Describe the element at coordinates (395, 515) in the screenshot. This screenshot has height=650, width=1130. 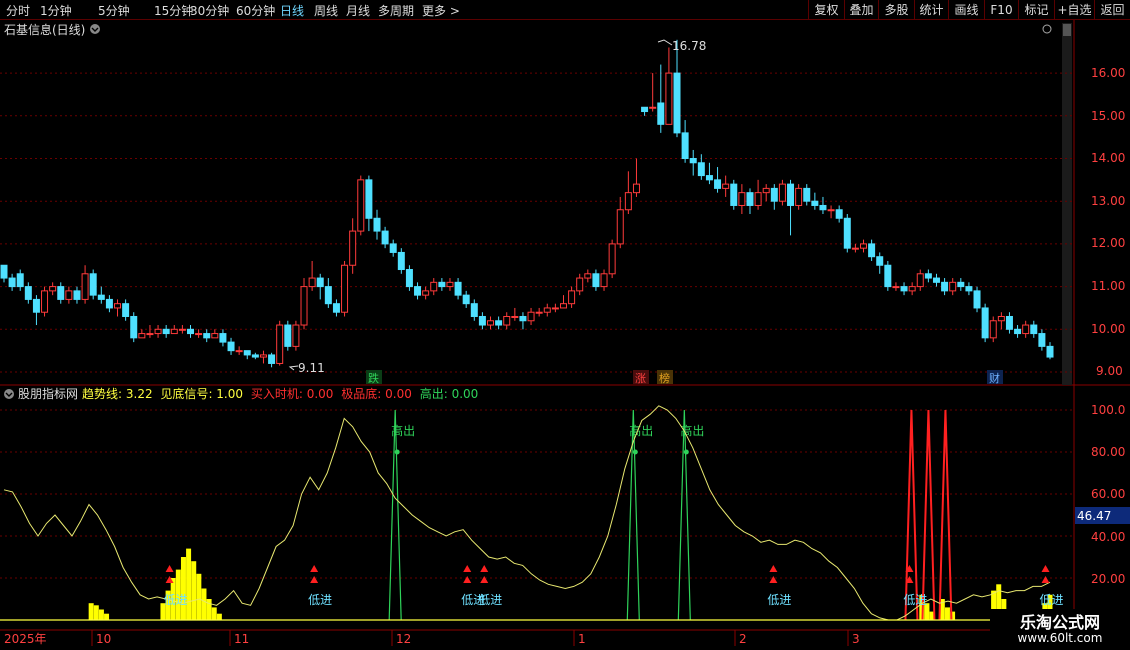
I see `high-spike` at that location.